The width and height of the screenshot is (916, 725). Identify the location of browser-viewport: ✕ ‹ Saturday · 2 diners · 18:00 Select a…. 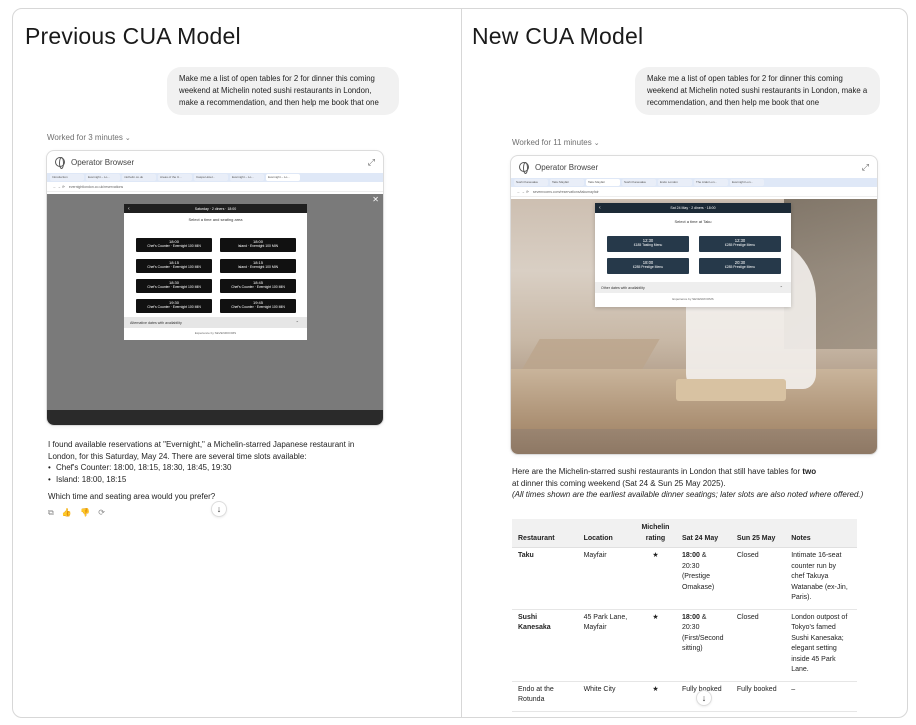
(215, 303).